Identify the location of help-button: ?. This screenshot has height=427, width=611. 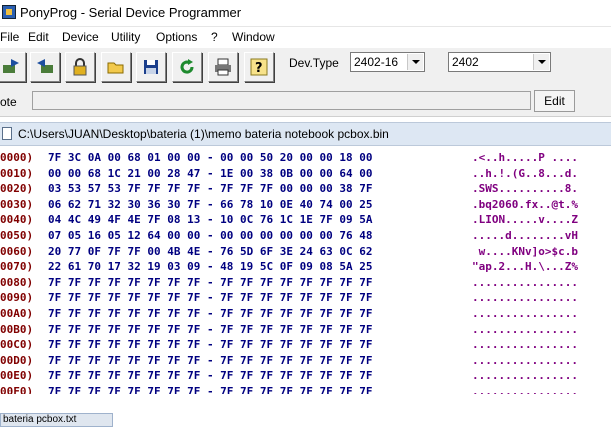
(259, 67).